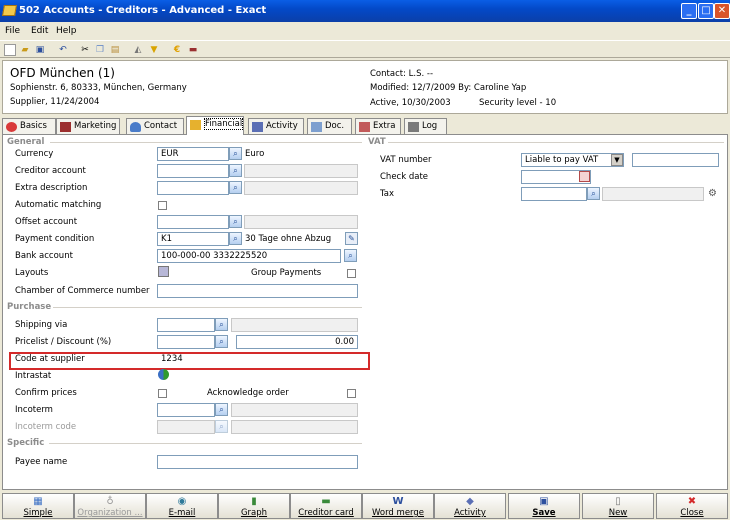  I want to click on vat-liability-select: Liable to pay VAT, so click(572, 160).